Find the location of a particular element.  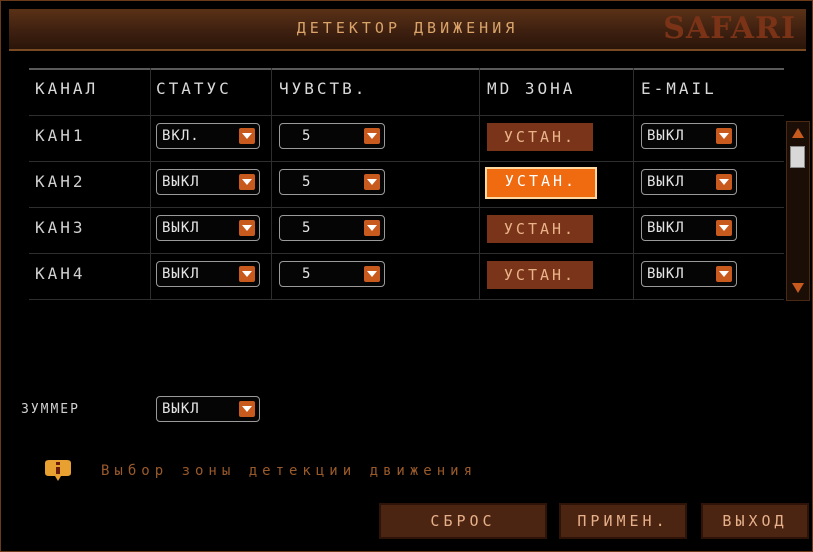

scroll-down-icon is located at coordinates (798, 288).